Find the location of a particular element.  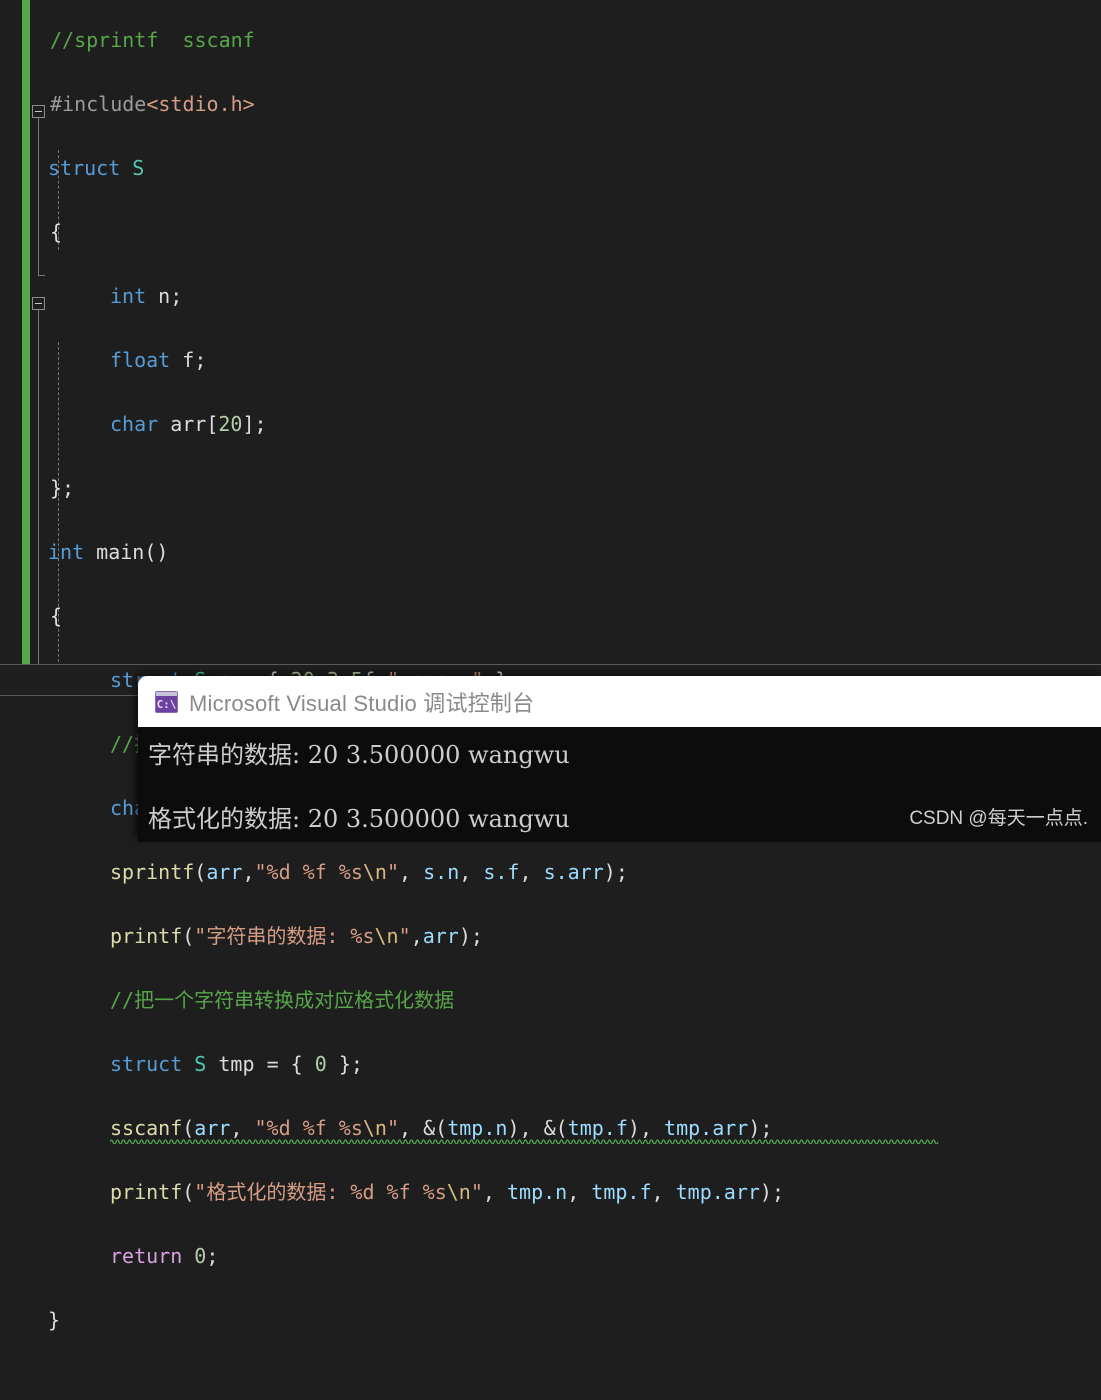

bracket-token: ]; is located at coordinates (254, 424).